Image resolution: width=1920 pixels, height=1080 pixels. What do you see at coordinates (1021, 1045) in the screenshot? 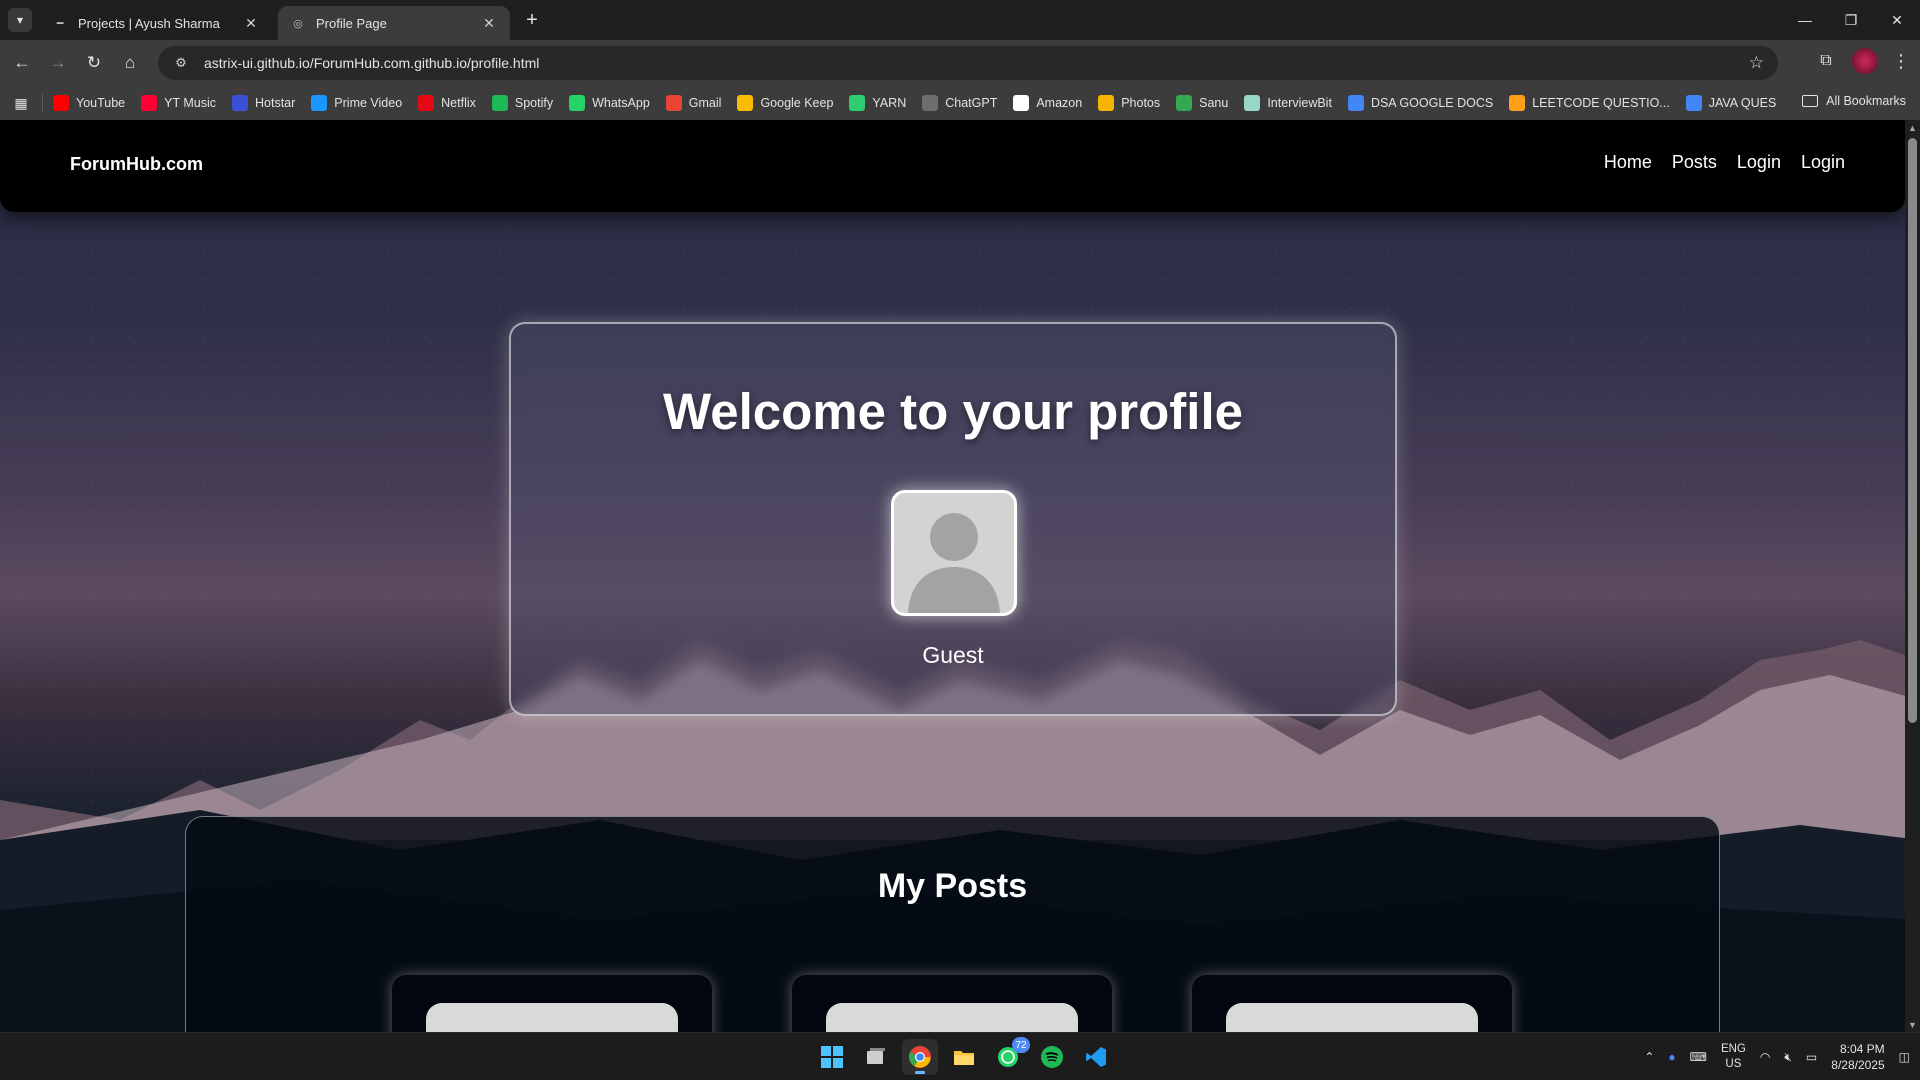
I see `whatsapp-badge: 72` at bounding box center [1021, 1045].